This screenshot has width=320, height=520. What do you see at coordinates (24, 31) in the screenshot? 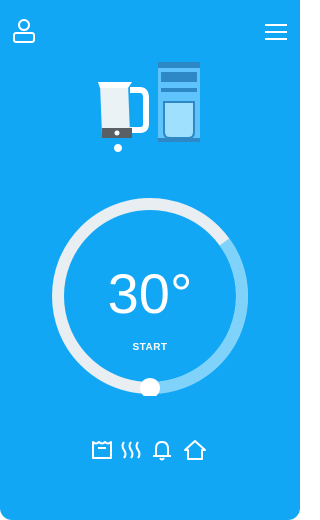
I see `user-icon` at bounding box center [24, 31].